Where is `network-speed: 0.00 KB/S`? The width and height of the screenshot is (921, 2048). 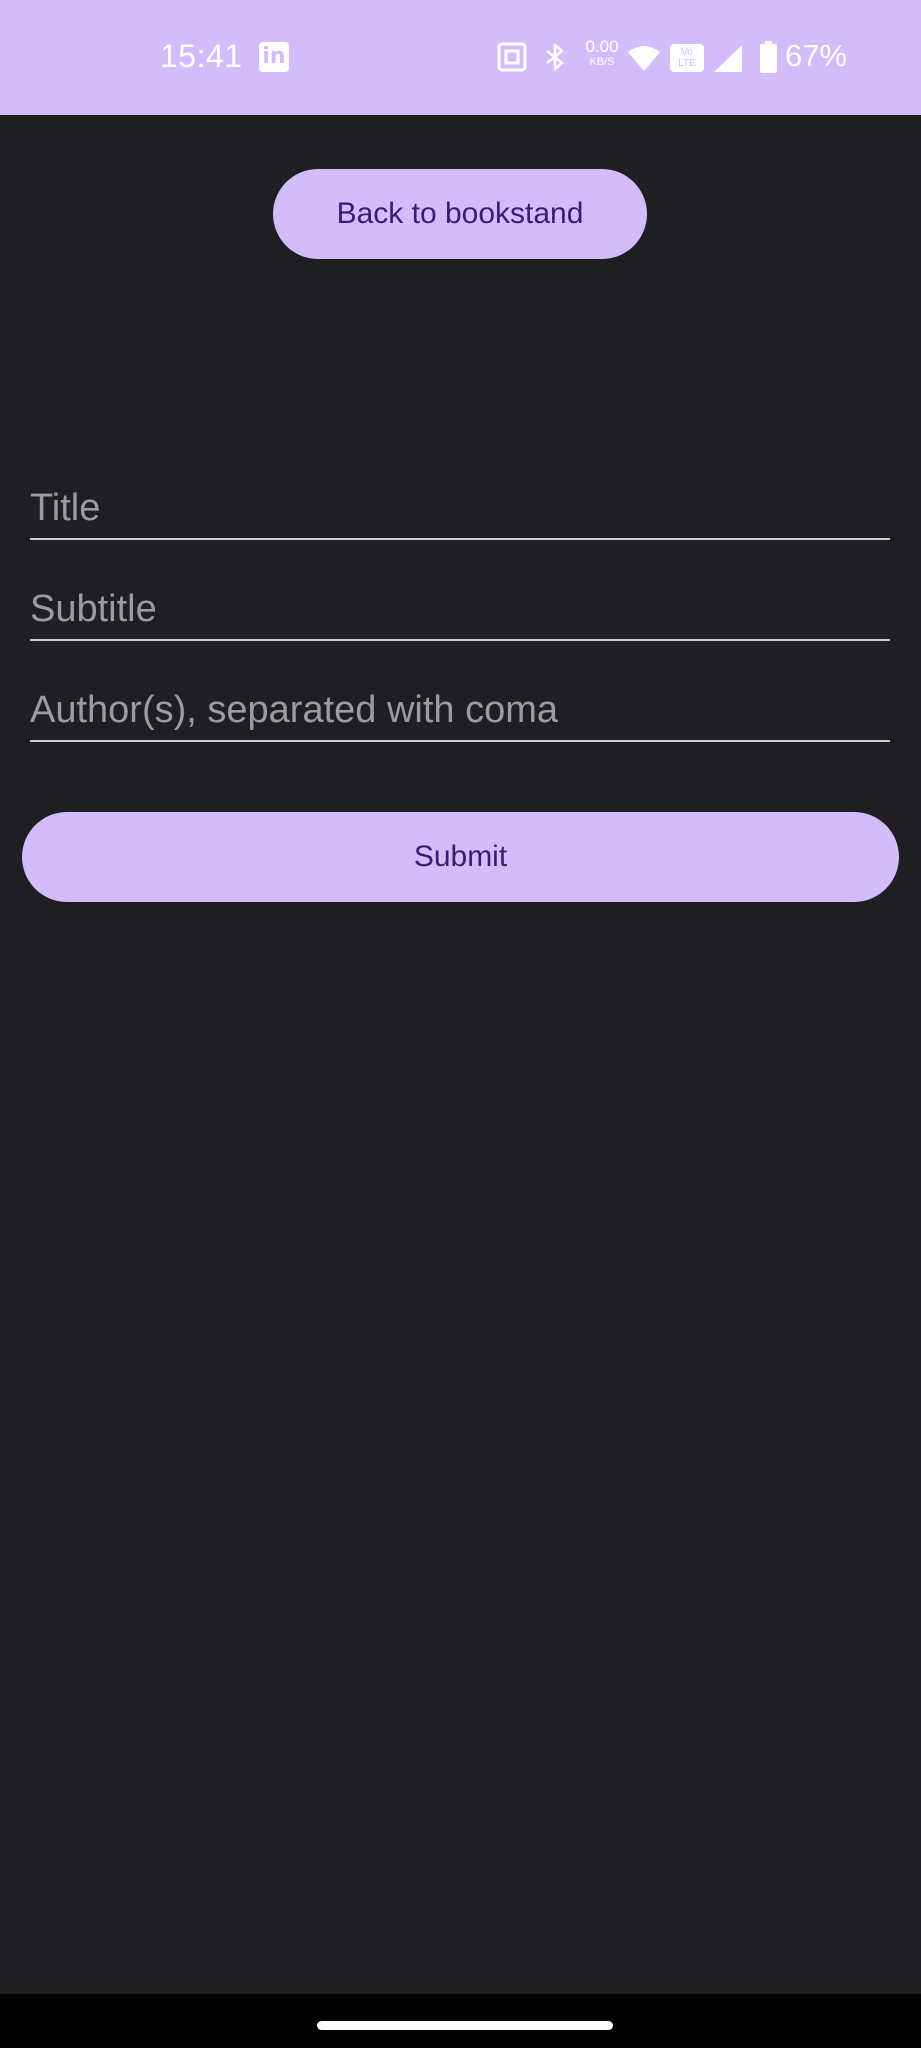 network-speed: 0.00 KB/S is located at coordinates (602, 53).